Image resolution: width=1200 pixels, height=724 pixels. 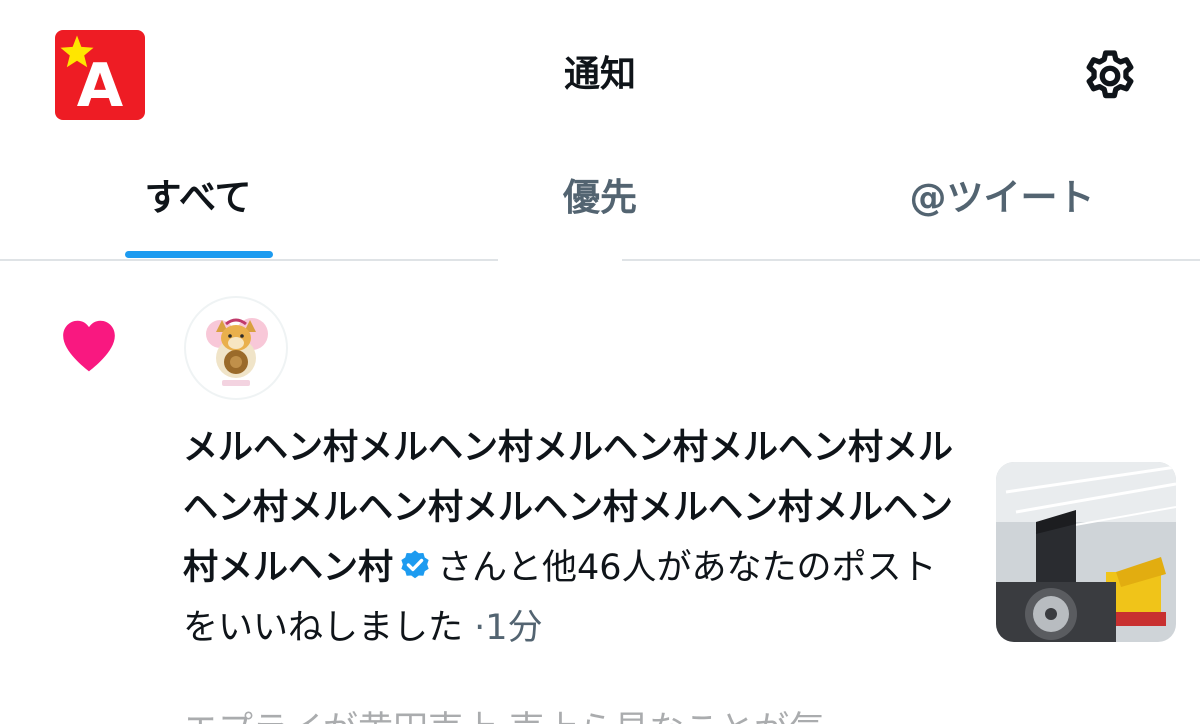 I want to click on active-tab-indicator, so click(x=199, y=254).